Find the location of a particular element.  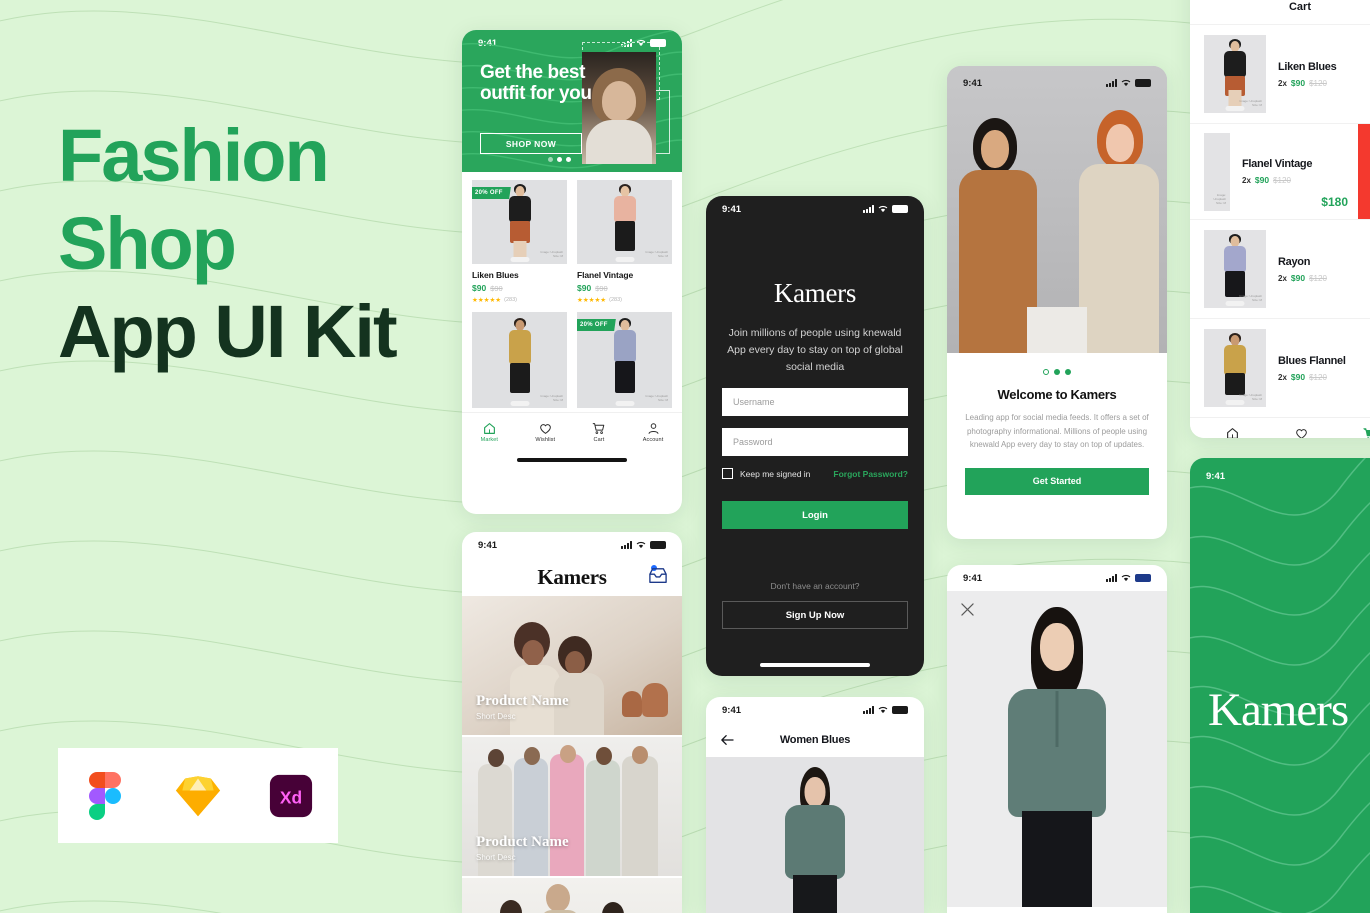

password-input: Password is located at coordinates (815, 442).